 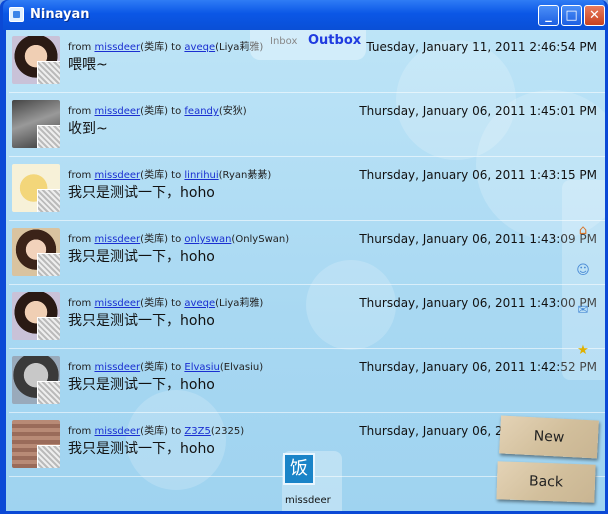 I want to click on home-icon: ⌂, so click(x=583, y=231).